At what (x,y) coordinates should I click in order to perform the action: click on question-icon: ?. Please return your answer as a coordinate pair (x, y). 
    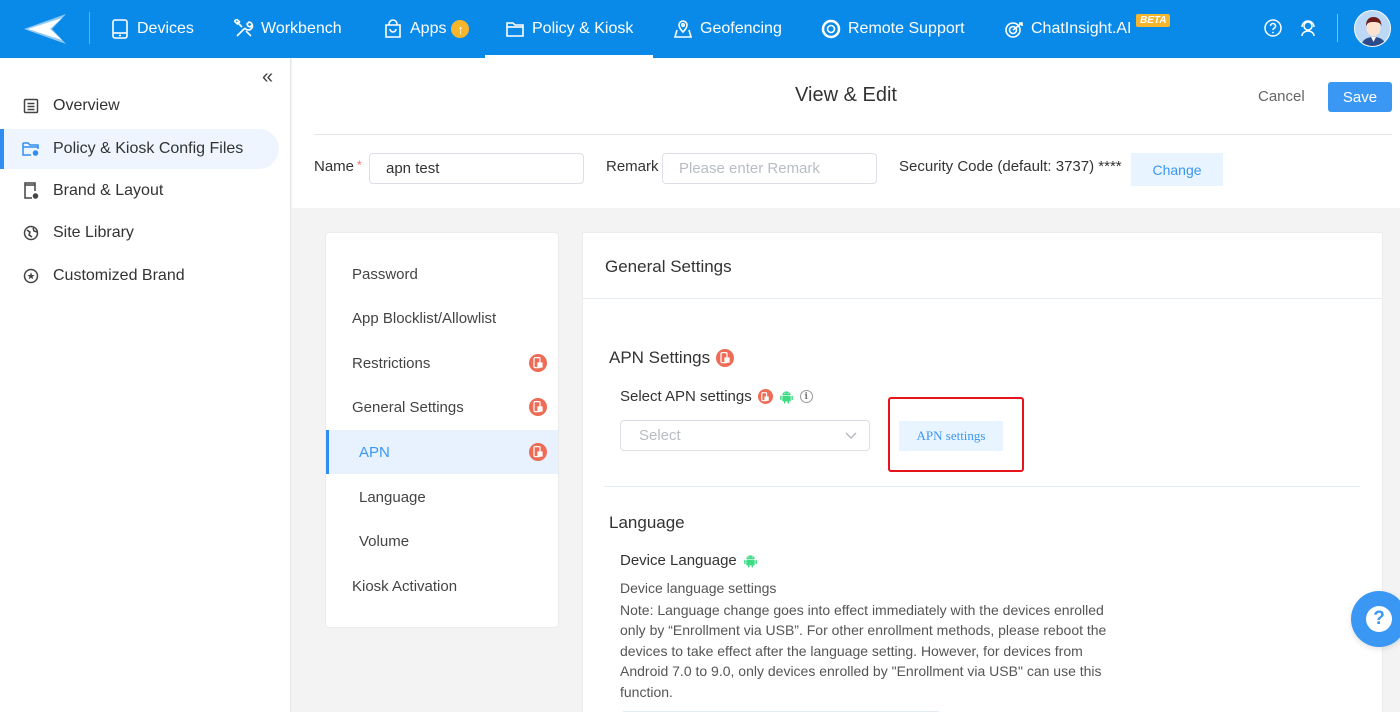
    Looking at the image, I should click on (1379, 619).